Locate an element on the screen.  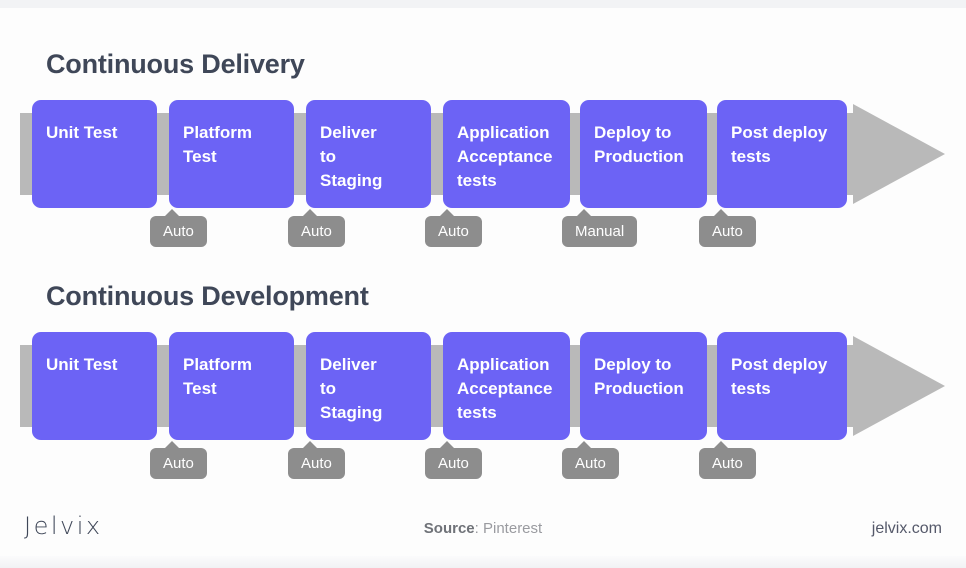
source-label: Source is located at coordinates (449, 528).